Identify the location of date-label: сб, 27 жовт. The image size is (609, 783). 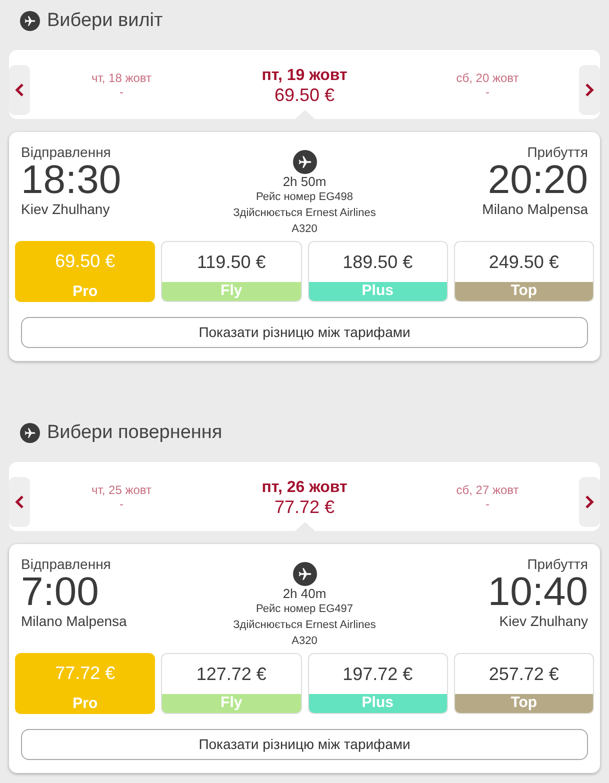
(487, 490).